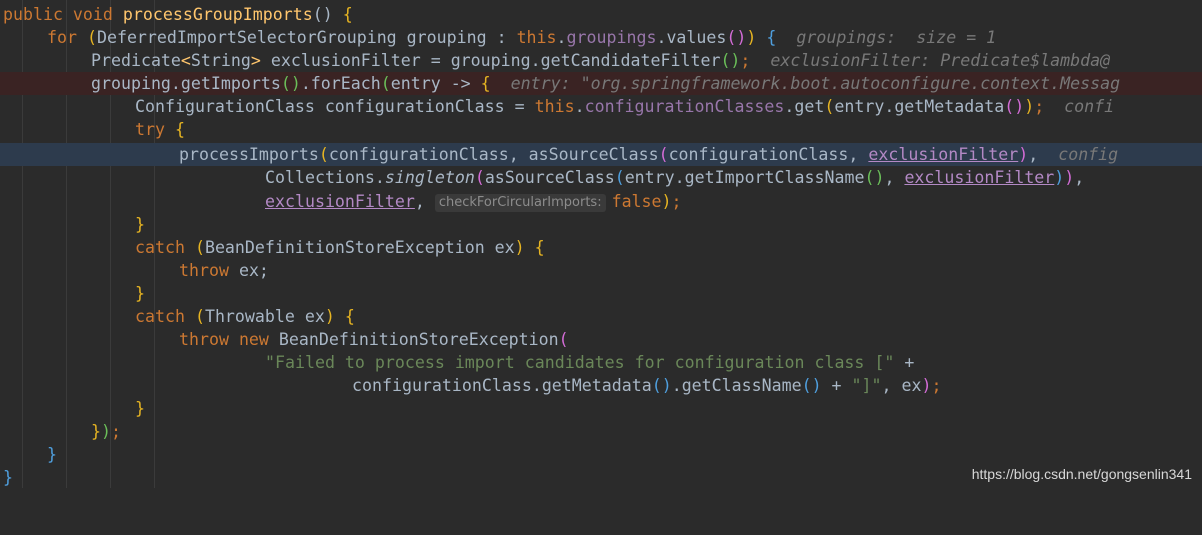 The image size is (1202, 535). Describe the element at coordinates (217, 14) in the screenshot. I see `method-name: processGroupImports` at that location.